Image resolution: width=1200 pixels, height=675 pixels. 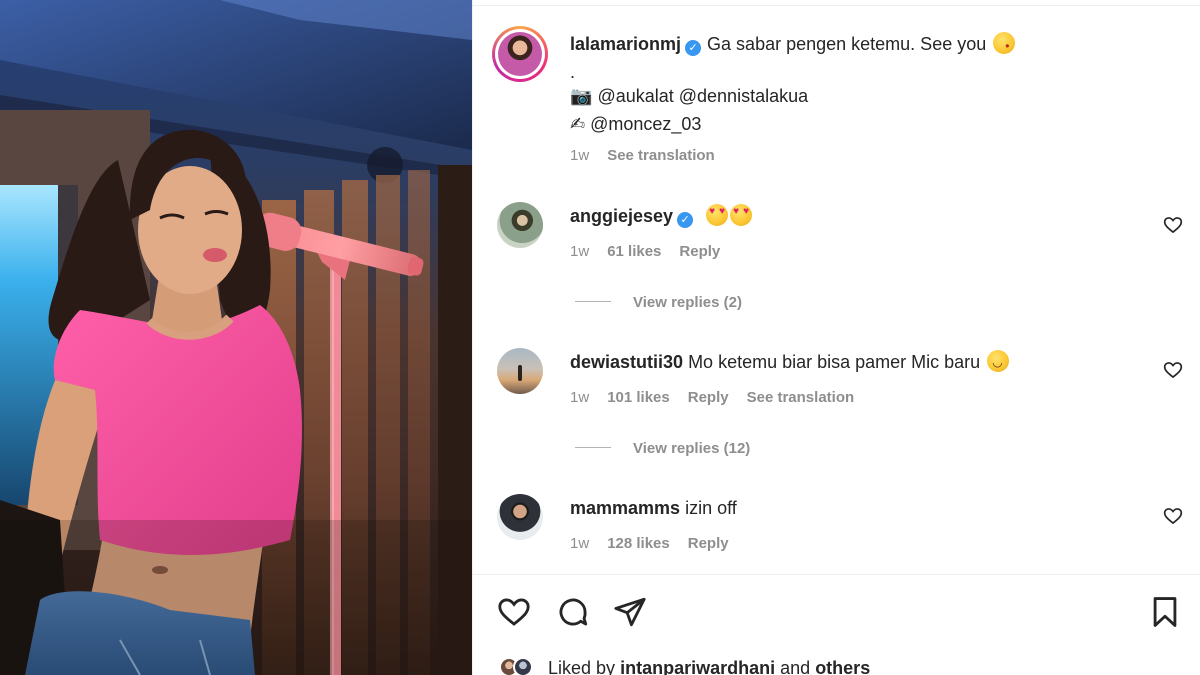 I want to click on liked-by-and: and, so click(x=795, y=666).